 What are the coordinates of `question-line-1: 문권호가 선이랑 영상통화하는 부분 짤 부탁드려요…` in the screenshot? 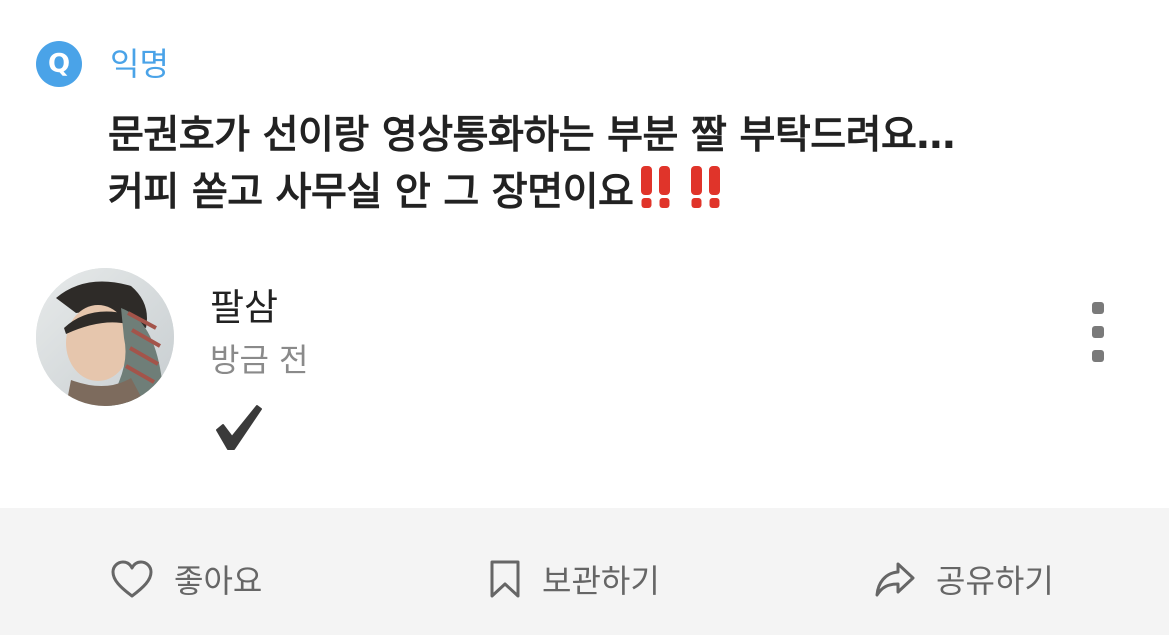 It's located at (531, 135).